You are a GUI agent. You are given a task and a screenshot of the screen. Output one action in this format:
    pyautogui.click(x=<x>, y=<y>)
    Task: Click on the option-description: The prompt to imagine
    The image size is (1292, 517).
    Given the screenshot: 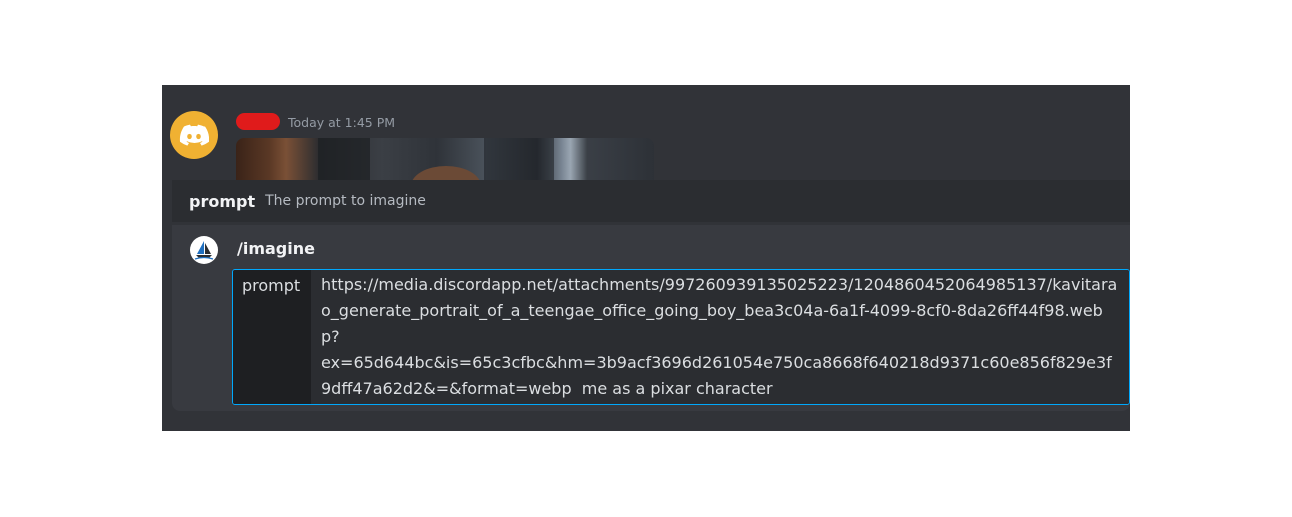 What is the action you would take?
    pyautogui.click(x=345, y=201)
    